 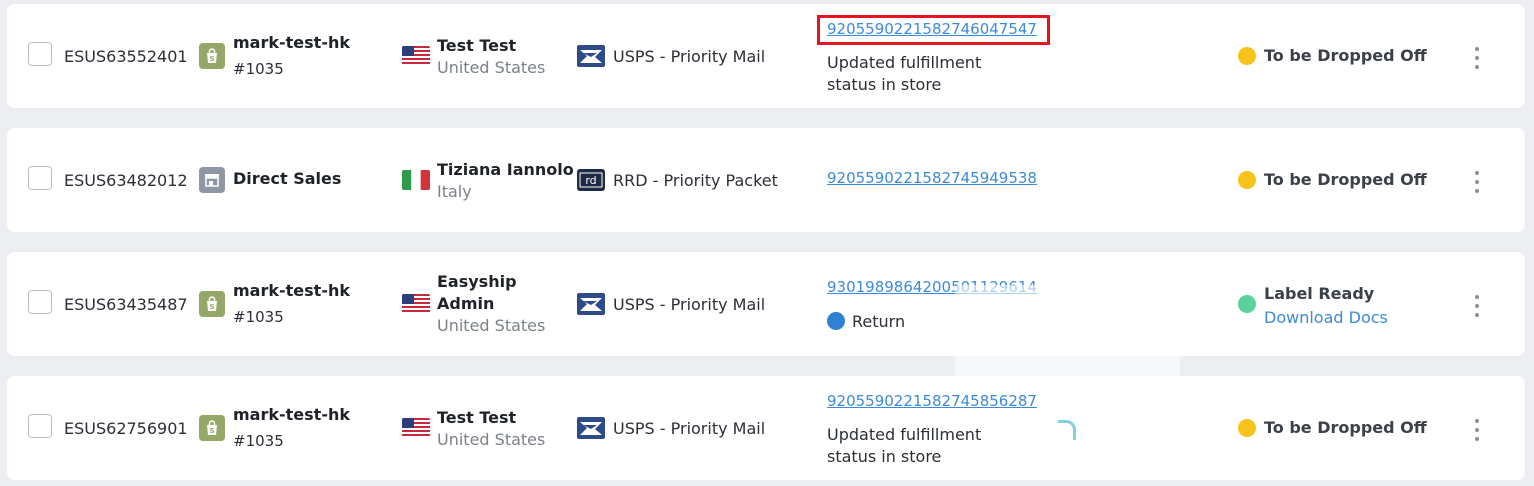 I want to click on download-docs-link: Download Docs, so click(x=1326, y=317).